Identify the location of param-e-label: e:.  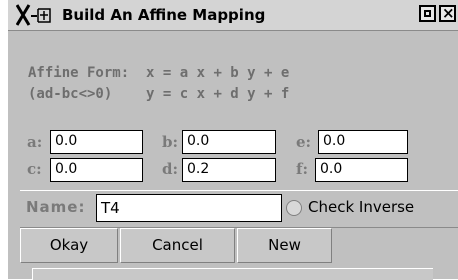
(304, 142).